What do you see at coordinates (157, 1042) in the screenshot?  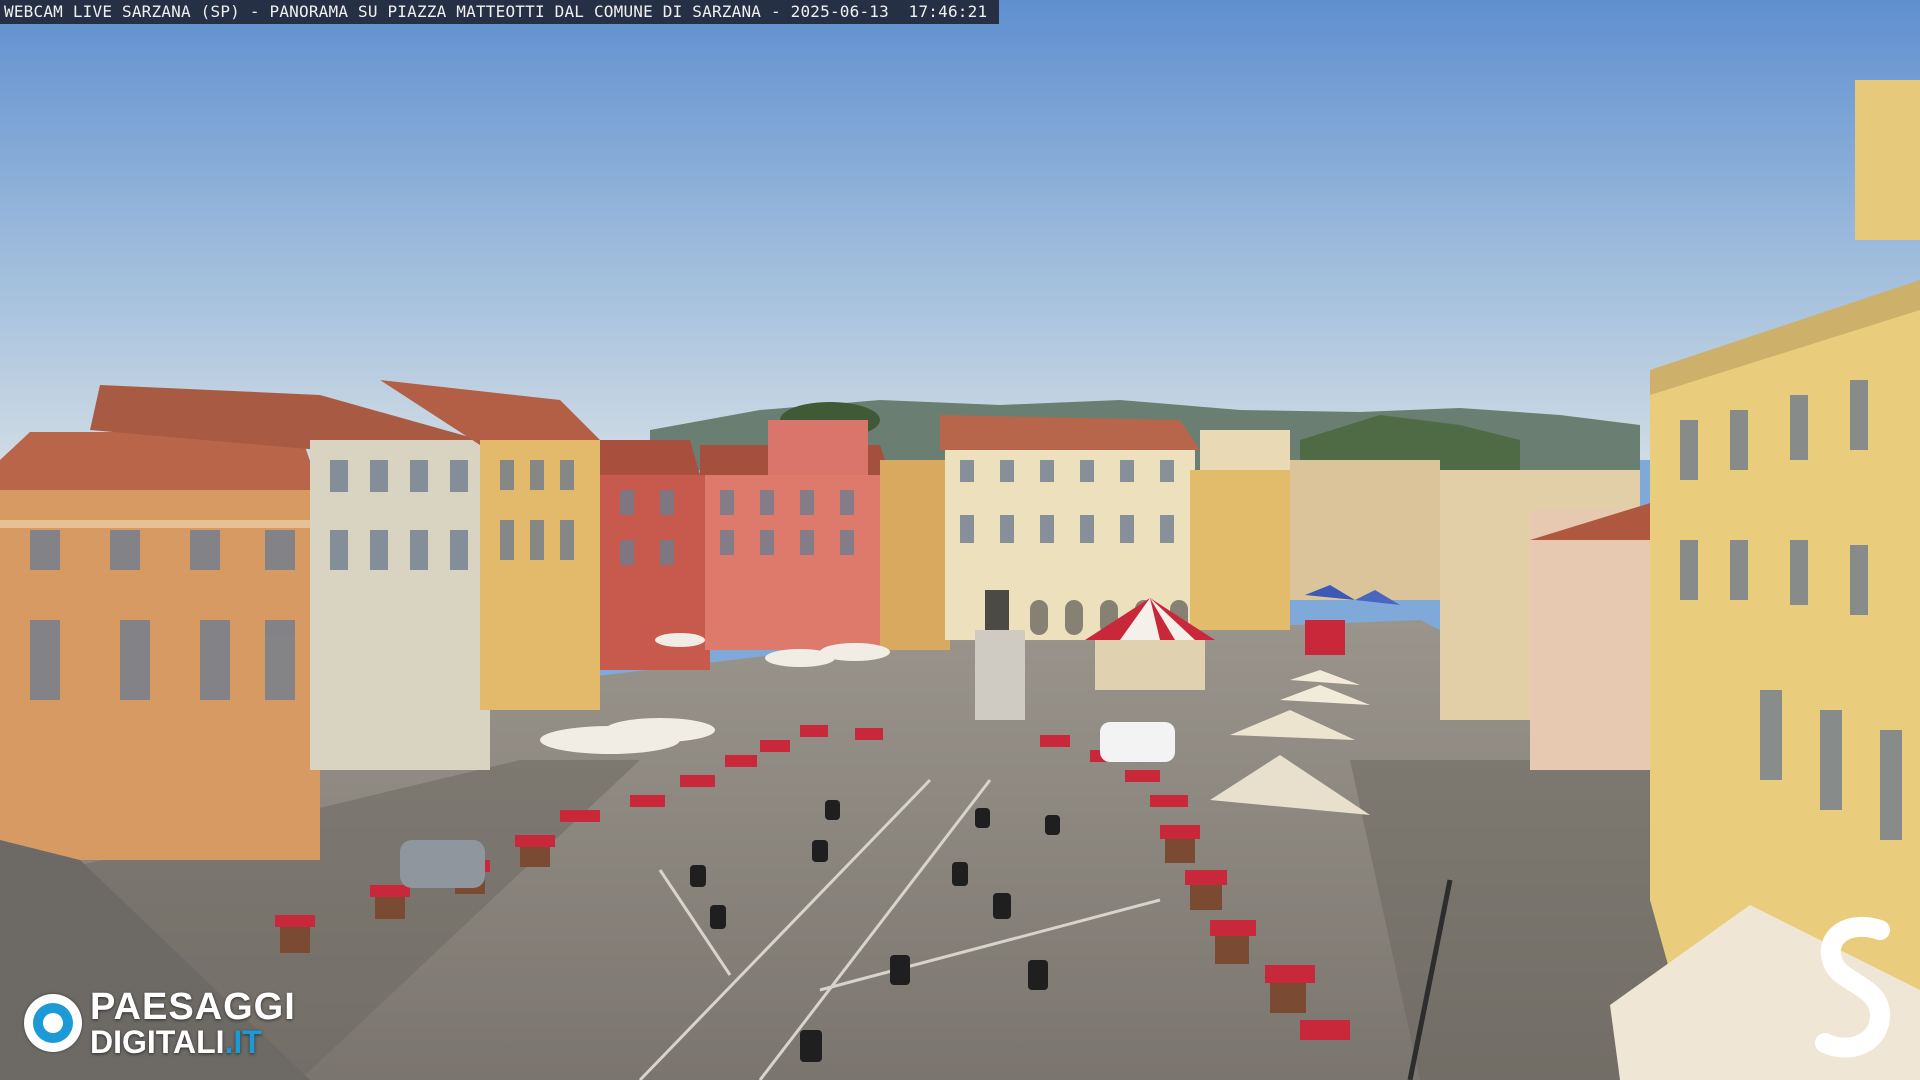 I see `logo-line2-main: DIGITALI` at bounding box center [157, 1042].